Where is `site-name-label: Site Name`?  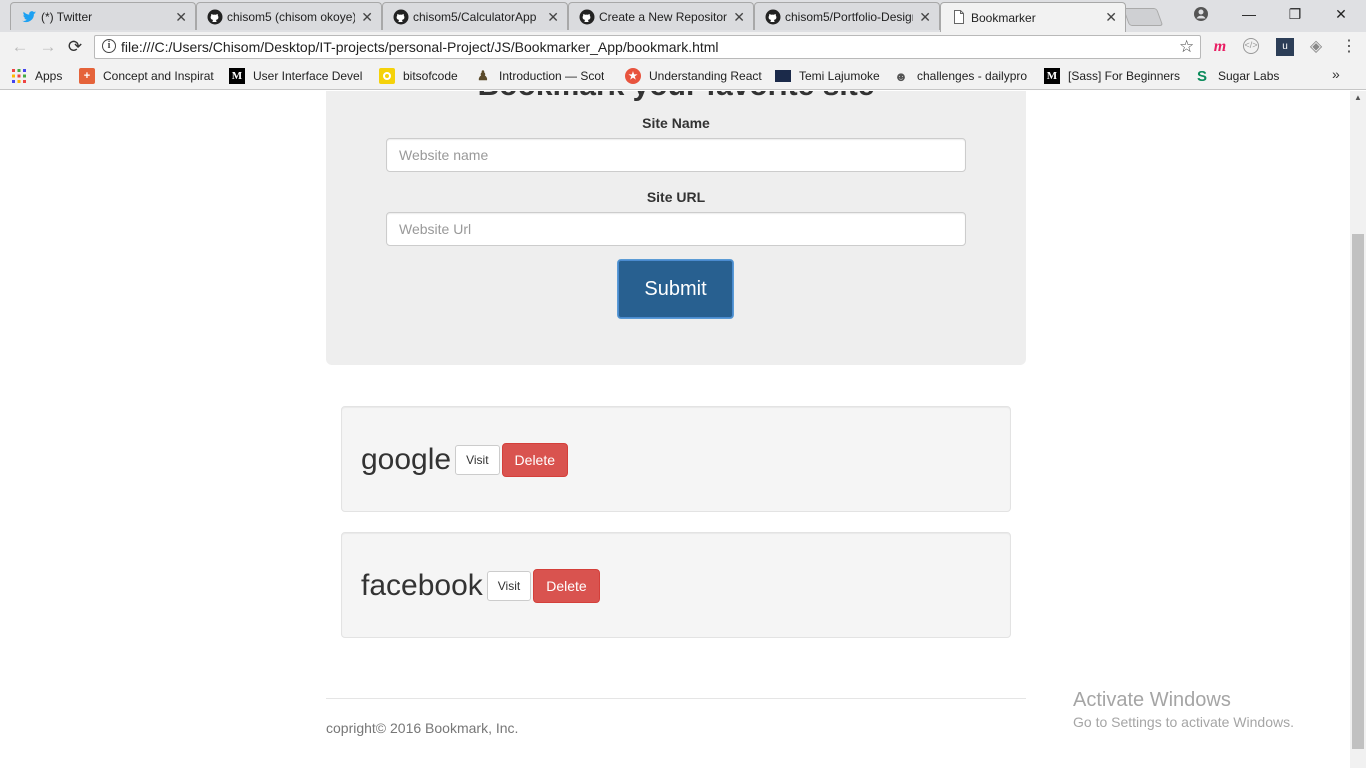 site-name-label: Site Name is located at coordinates (676, 123).